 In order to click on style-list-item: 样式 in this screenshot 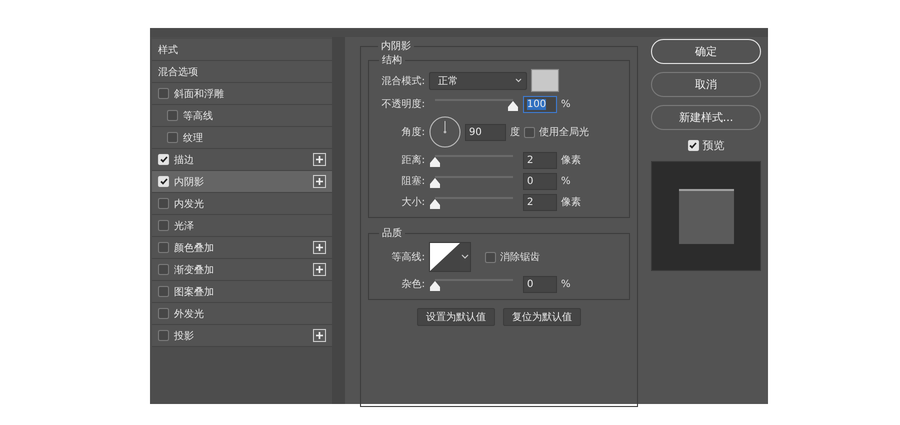, I will do `click(242, 50)`.